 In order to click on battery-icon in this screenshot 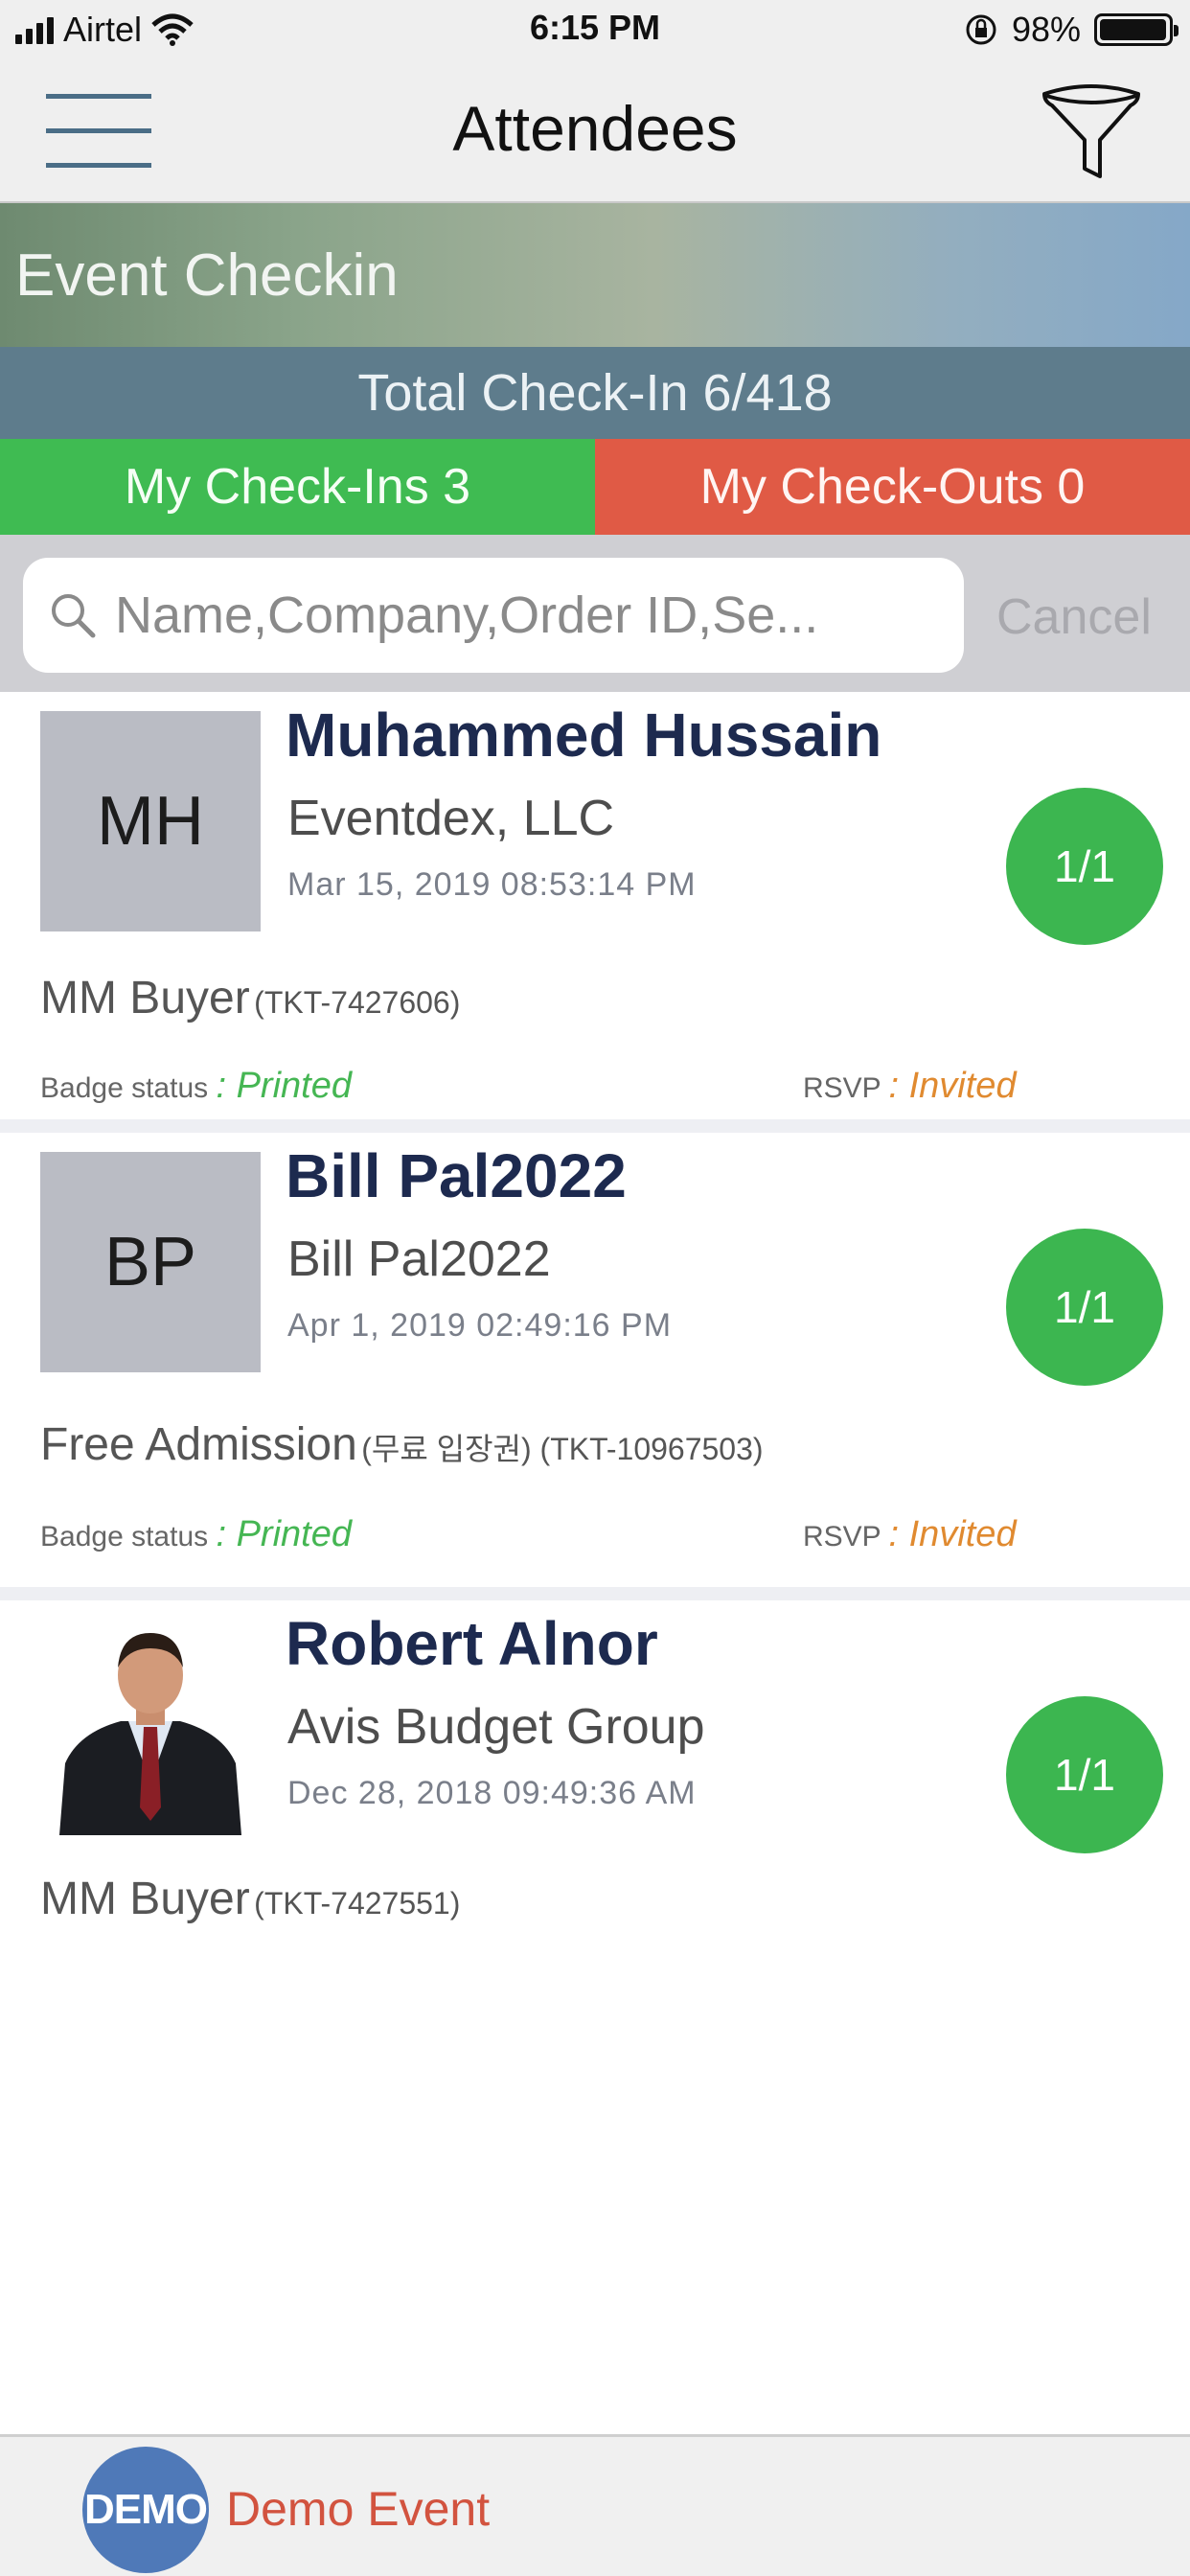, I will do `click(1136, 29)`.